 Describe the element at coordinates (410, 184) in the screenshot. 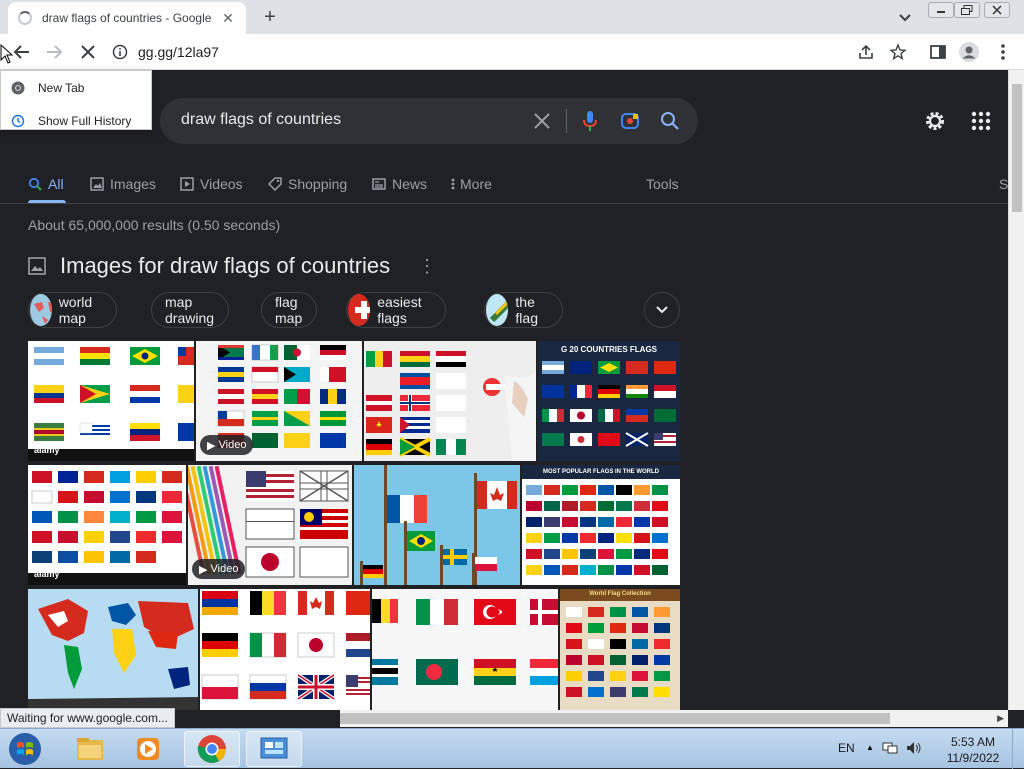

I see `tab-label: News` at that location.